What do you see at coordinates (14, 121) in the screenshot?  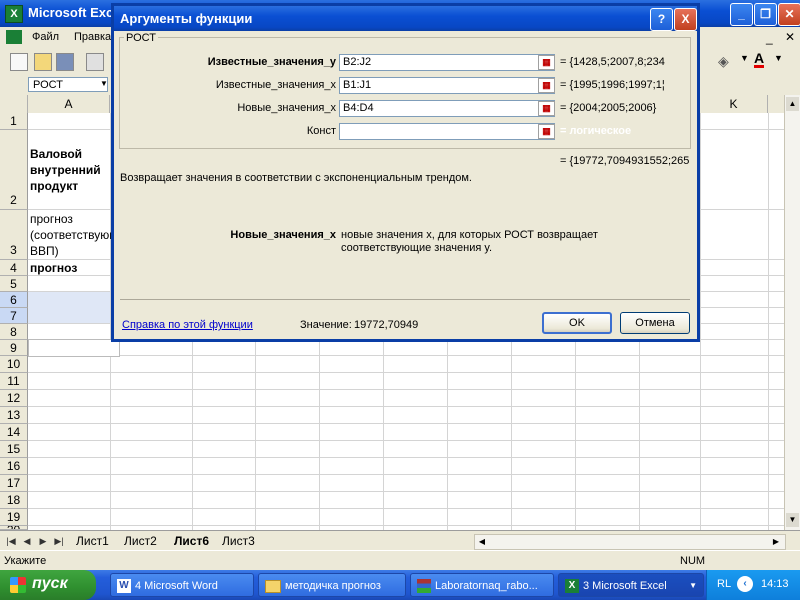 I see `row-header-1: 1` at bounding box center [14, 121].